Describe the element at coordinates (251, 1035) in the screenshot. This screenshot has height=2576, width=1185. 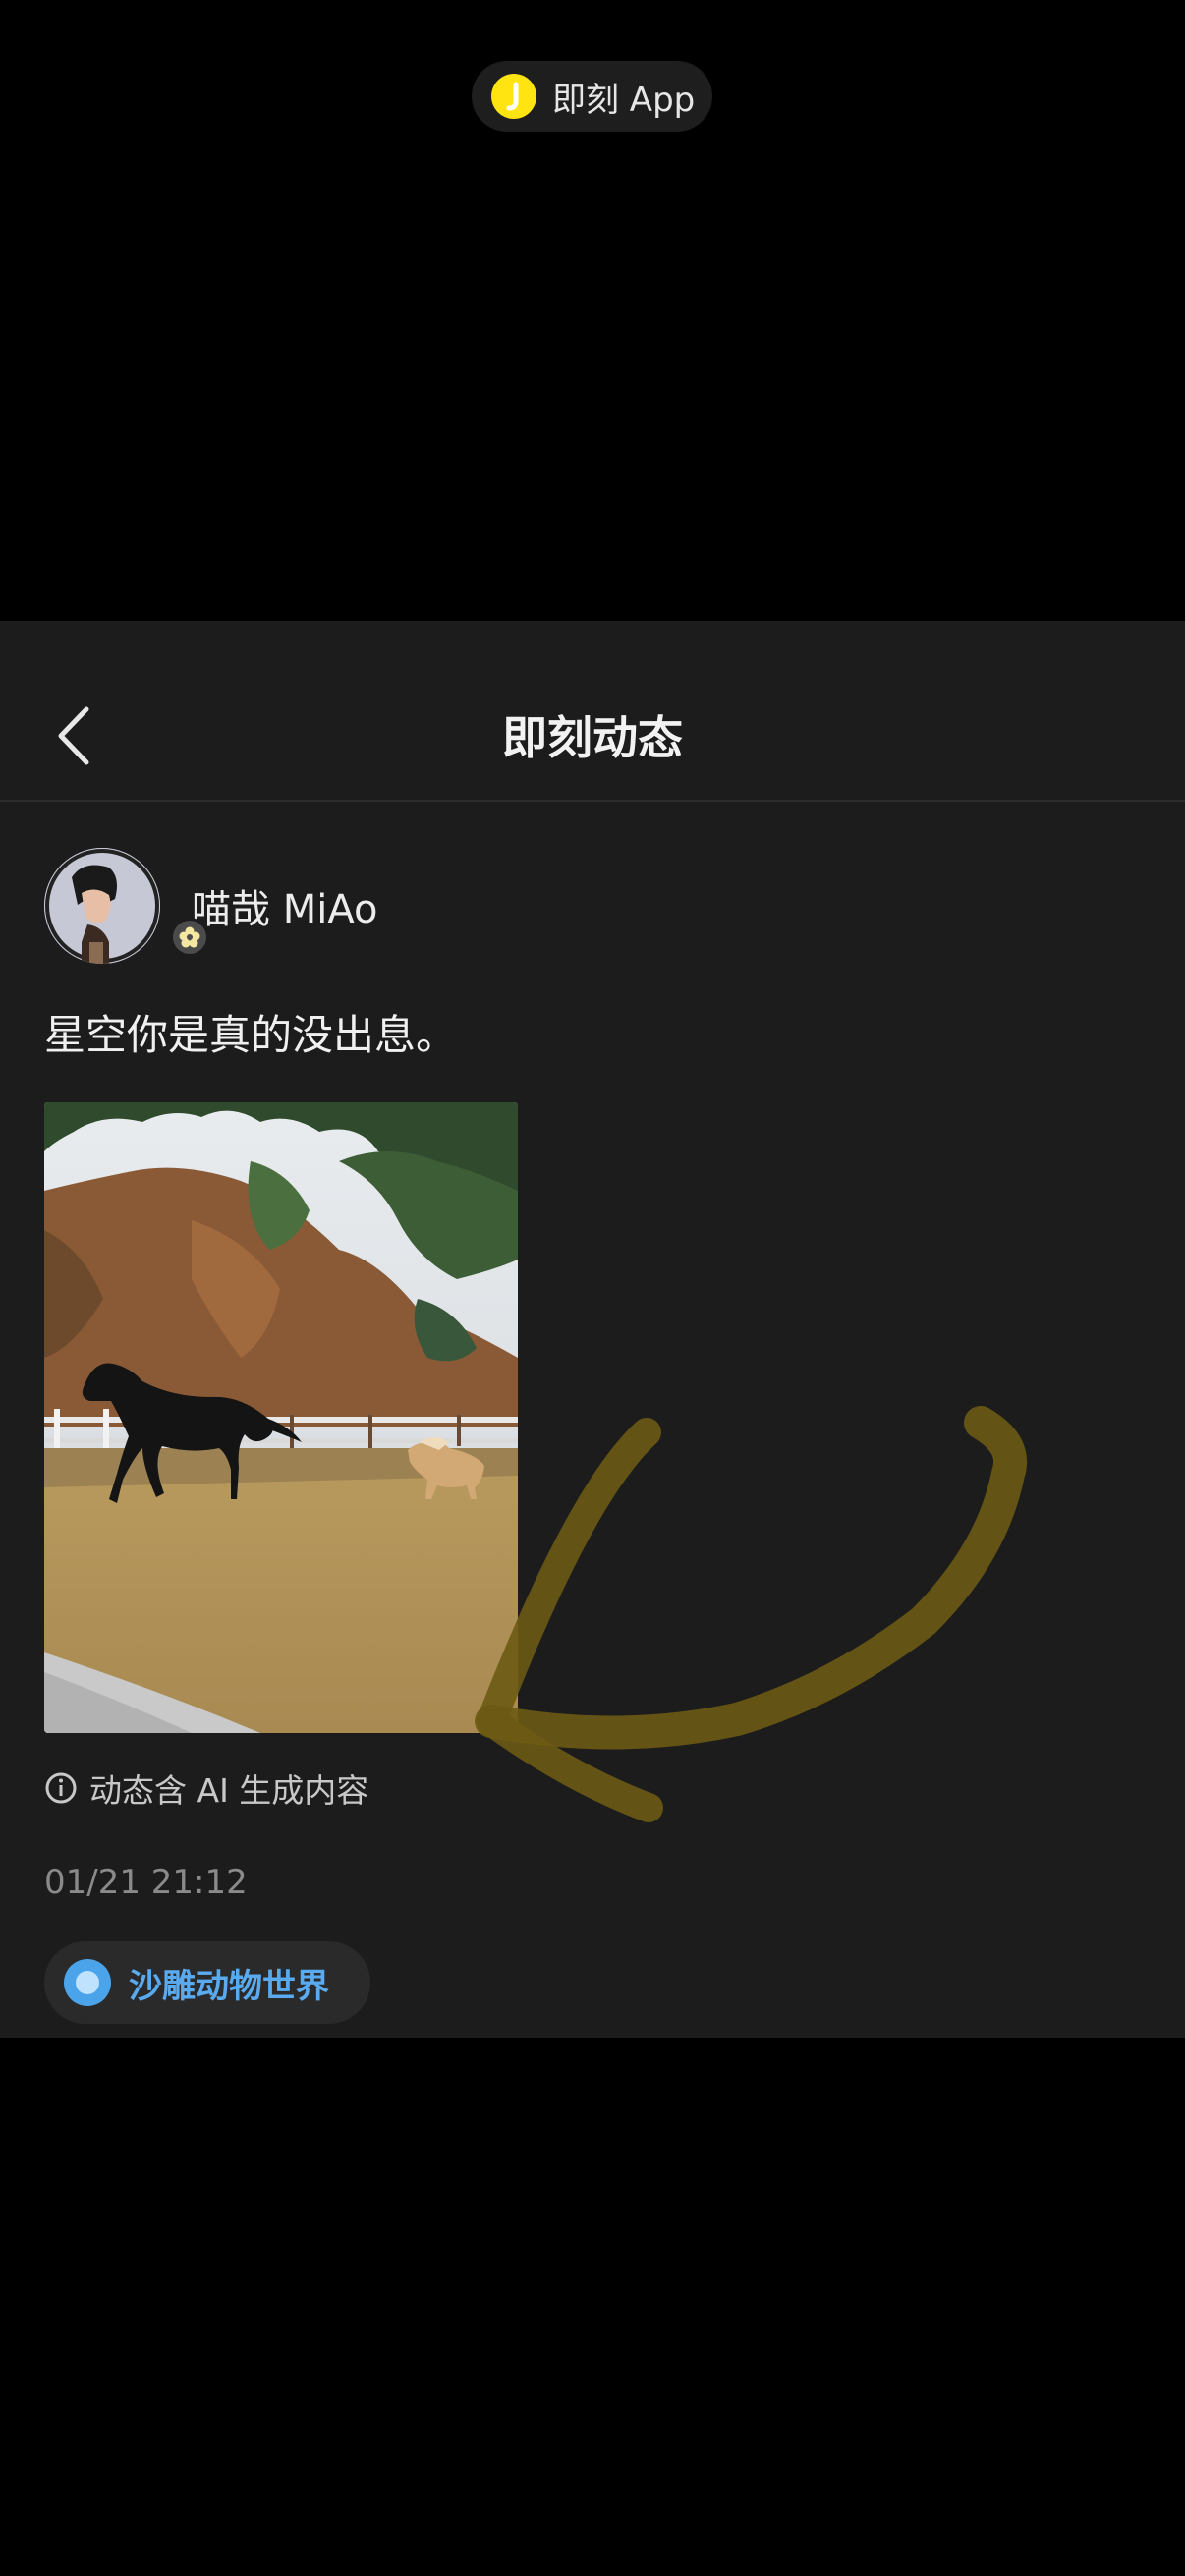
I see `post-text: 星空你是真的没出息。` at that location.